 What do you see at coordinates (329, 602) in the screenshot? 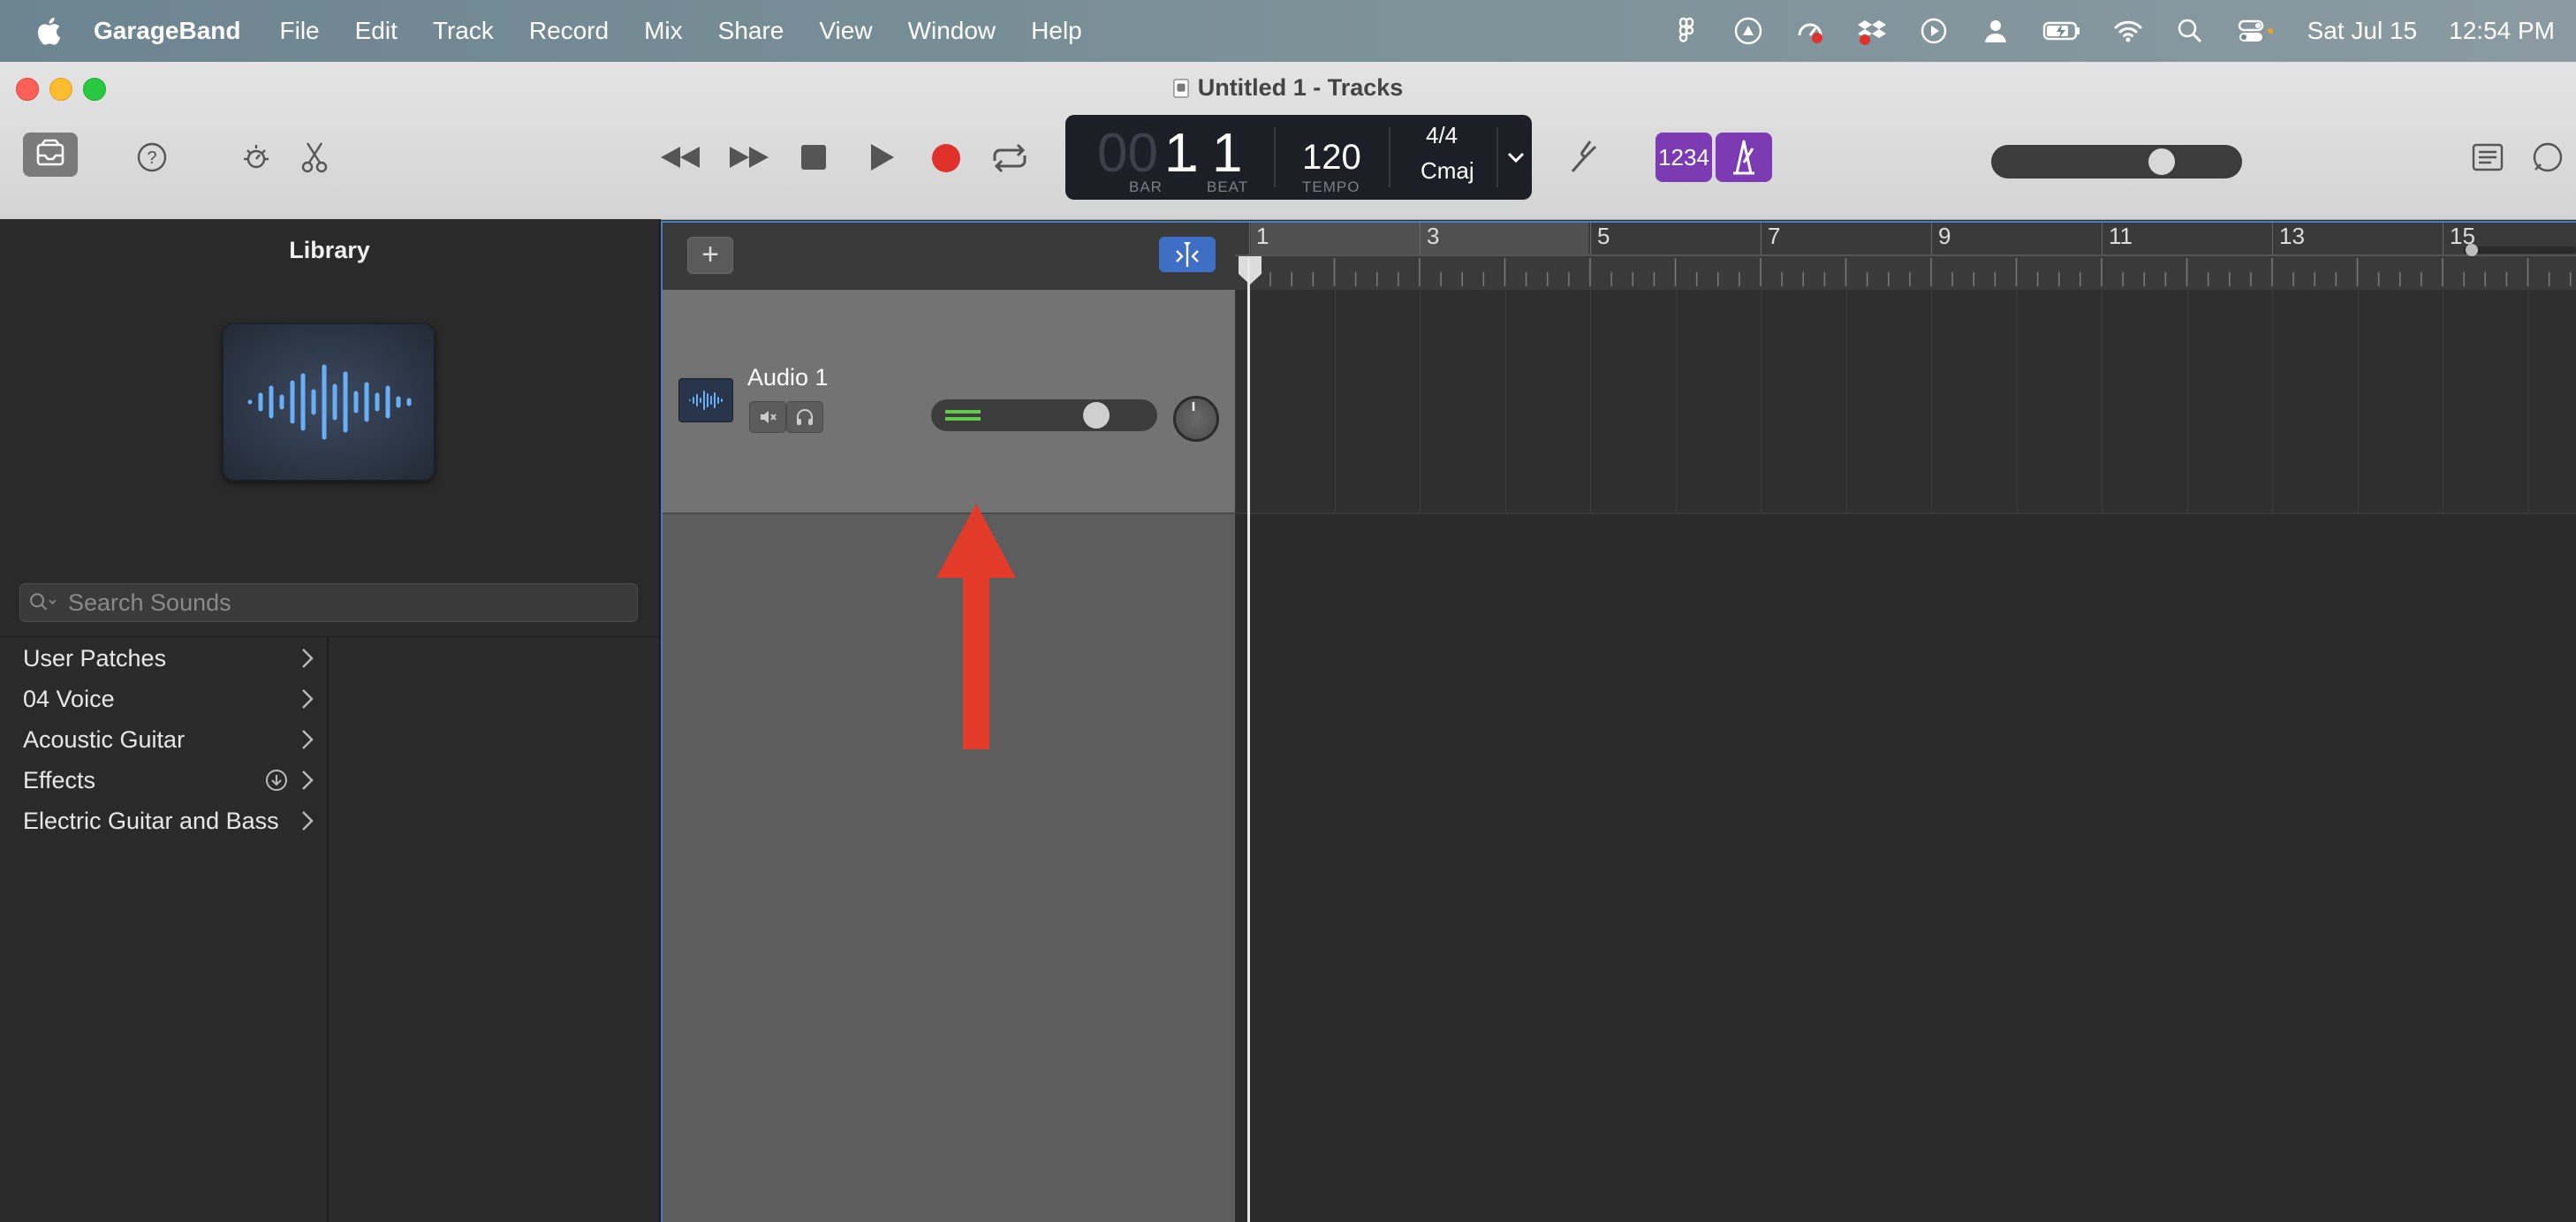
I see `library-search-field: Search Sounds` at bounding box center [329, 602].